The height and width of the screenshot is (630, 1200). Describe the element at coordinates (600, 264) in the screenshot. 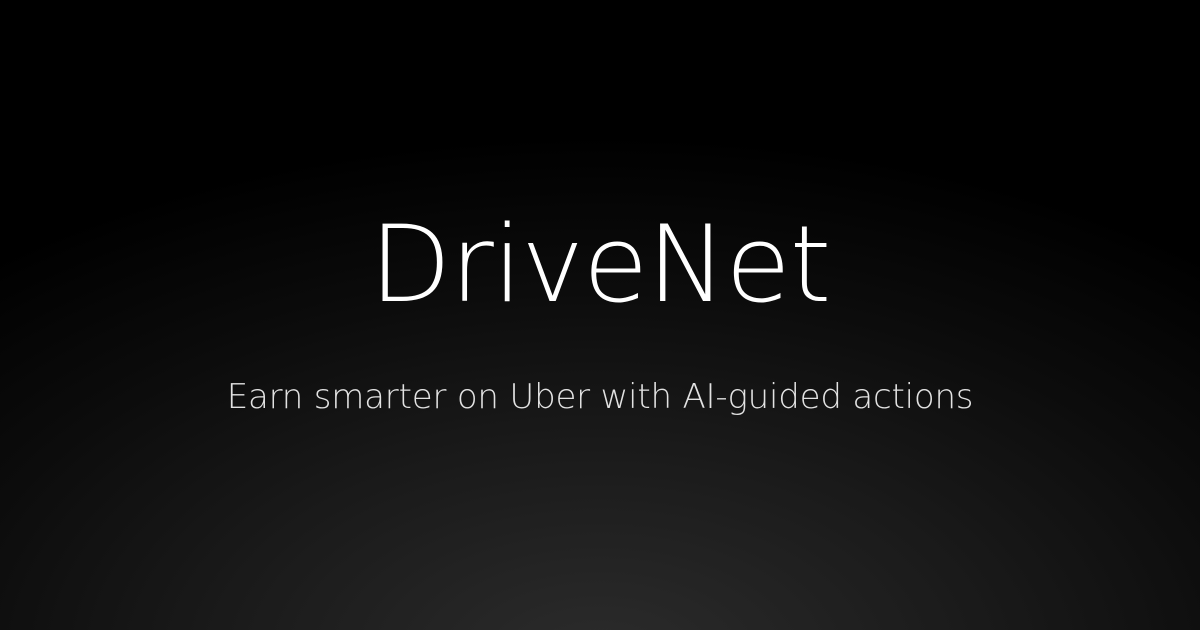

I see `brand-title: DriveNet` at that location.